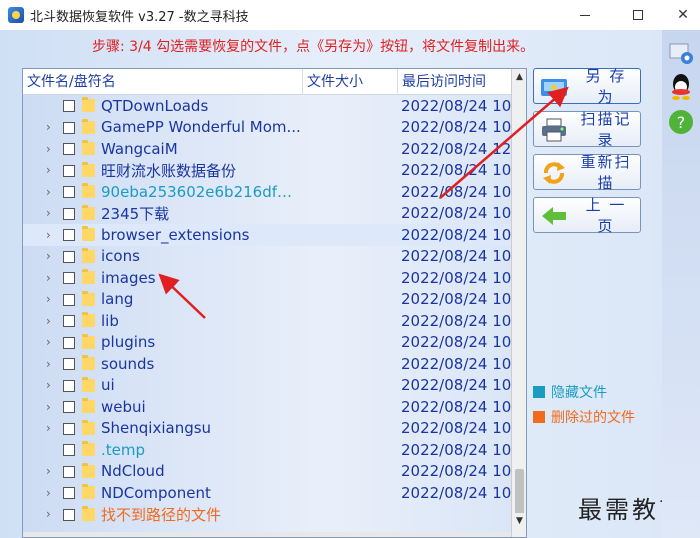  I want to click on minimize-button, so click(585, 15).